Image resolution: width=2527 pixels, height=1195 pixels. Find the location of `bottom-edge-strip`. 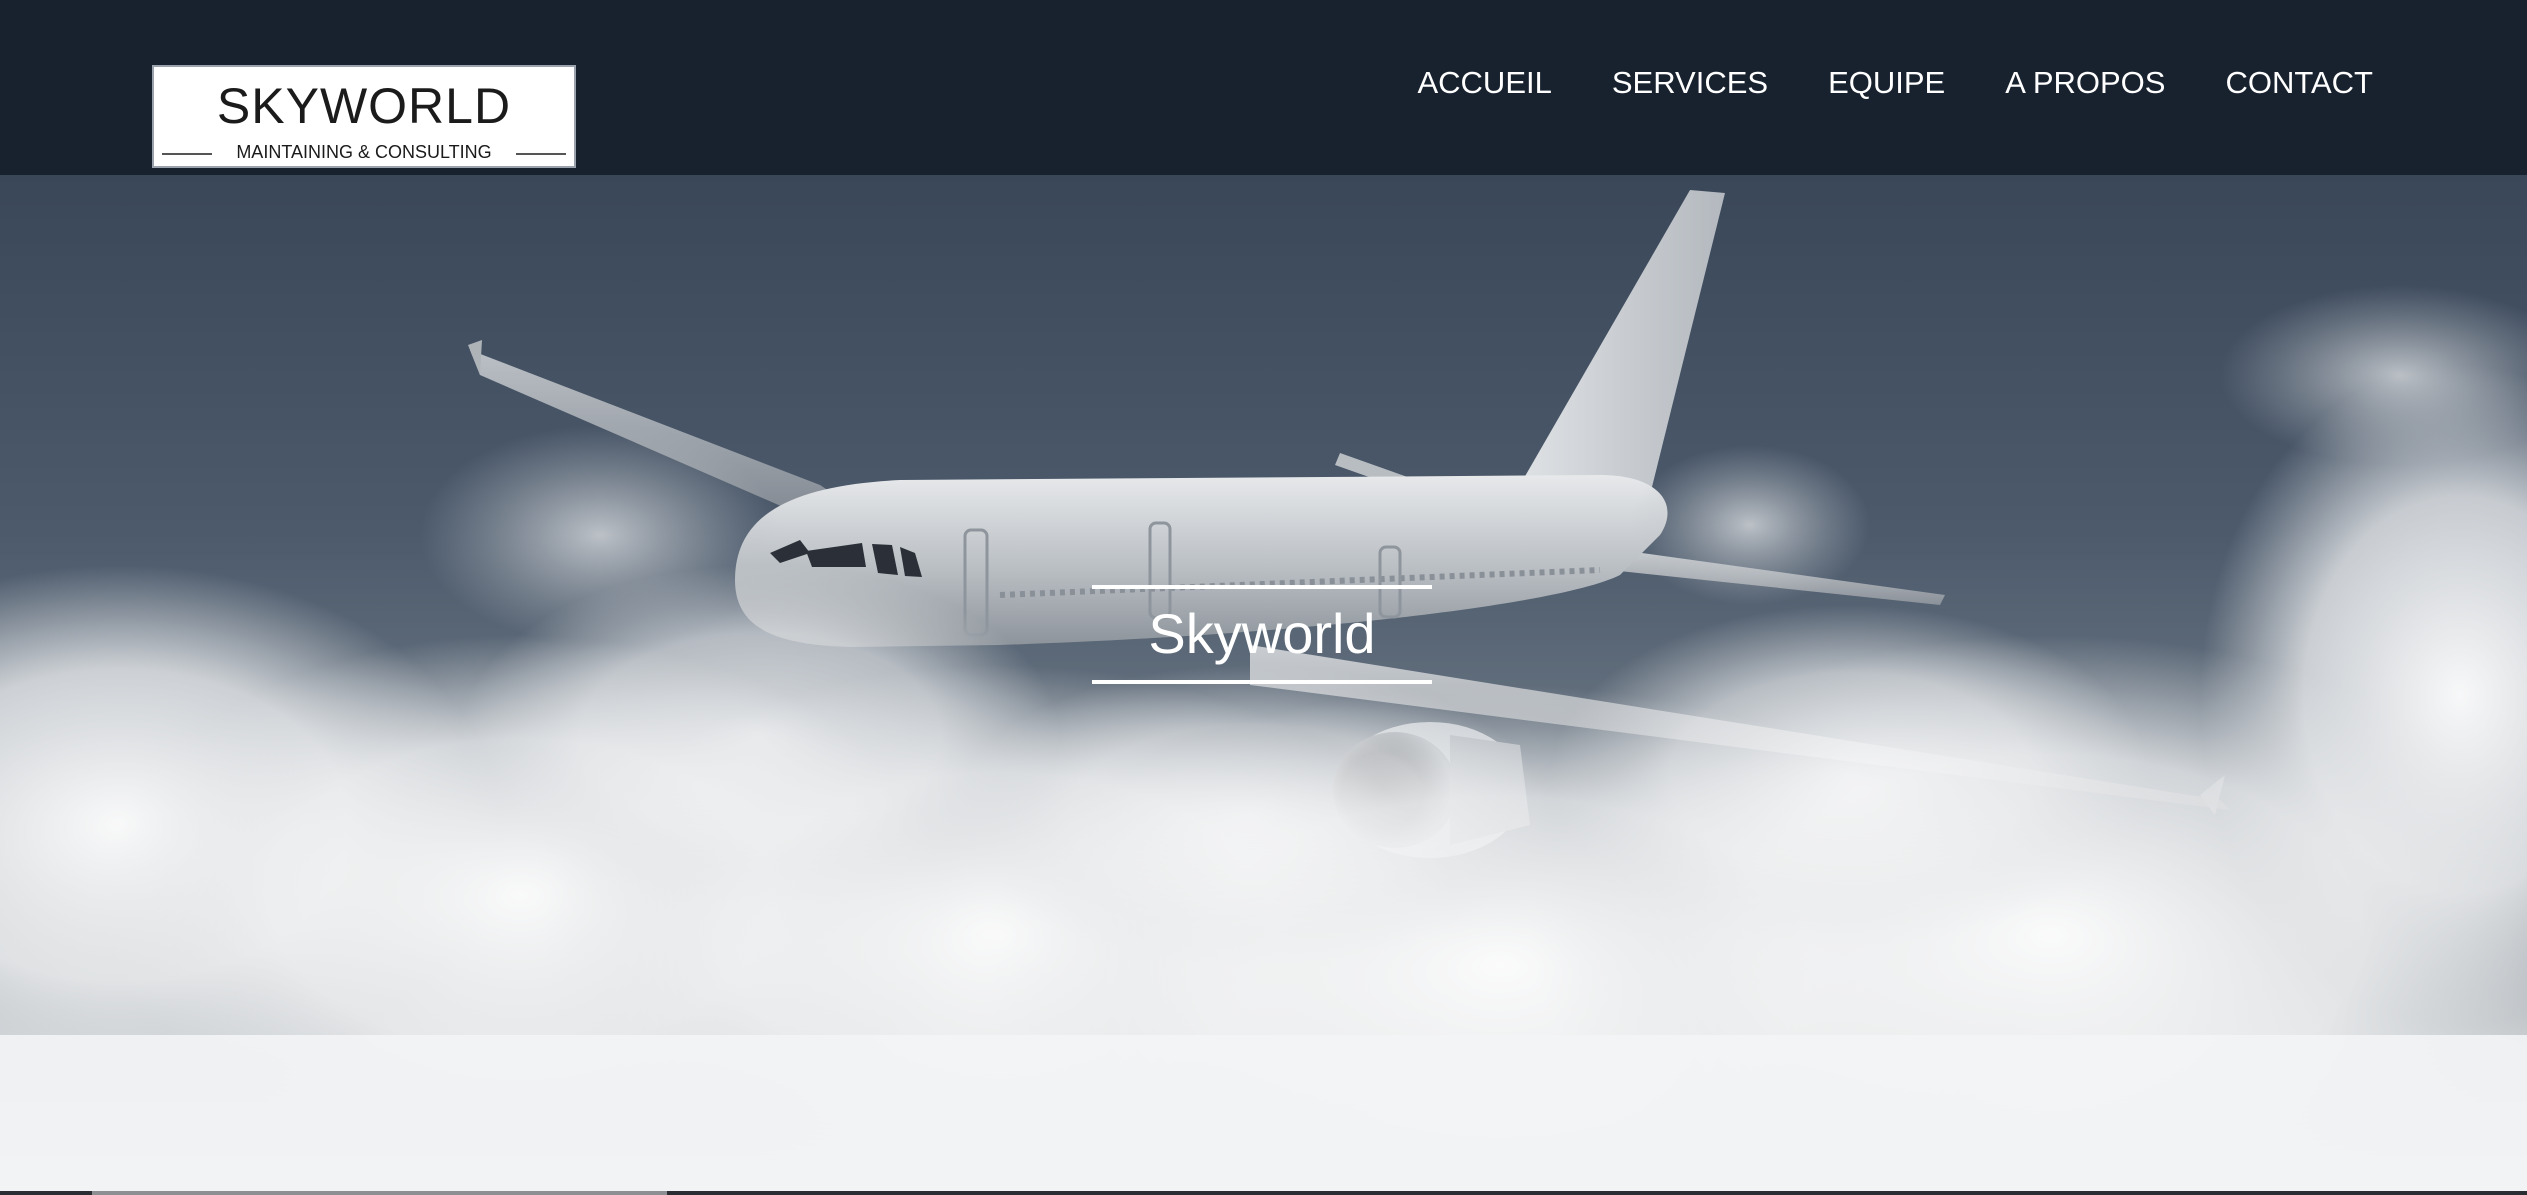

bottom-edge-strip is located at coordinates (1263, 1193).